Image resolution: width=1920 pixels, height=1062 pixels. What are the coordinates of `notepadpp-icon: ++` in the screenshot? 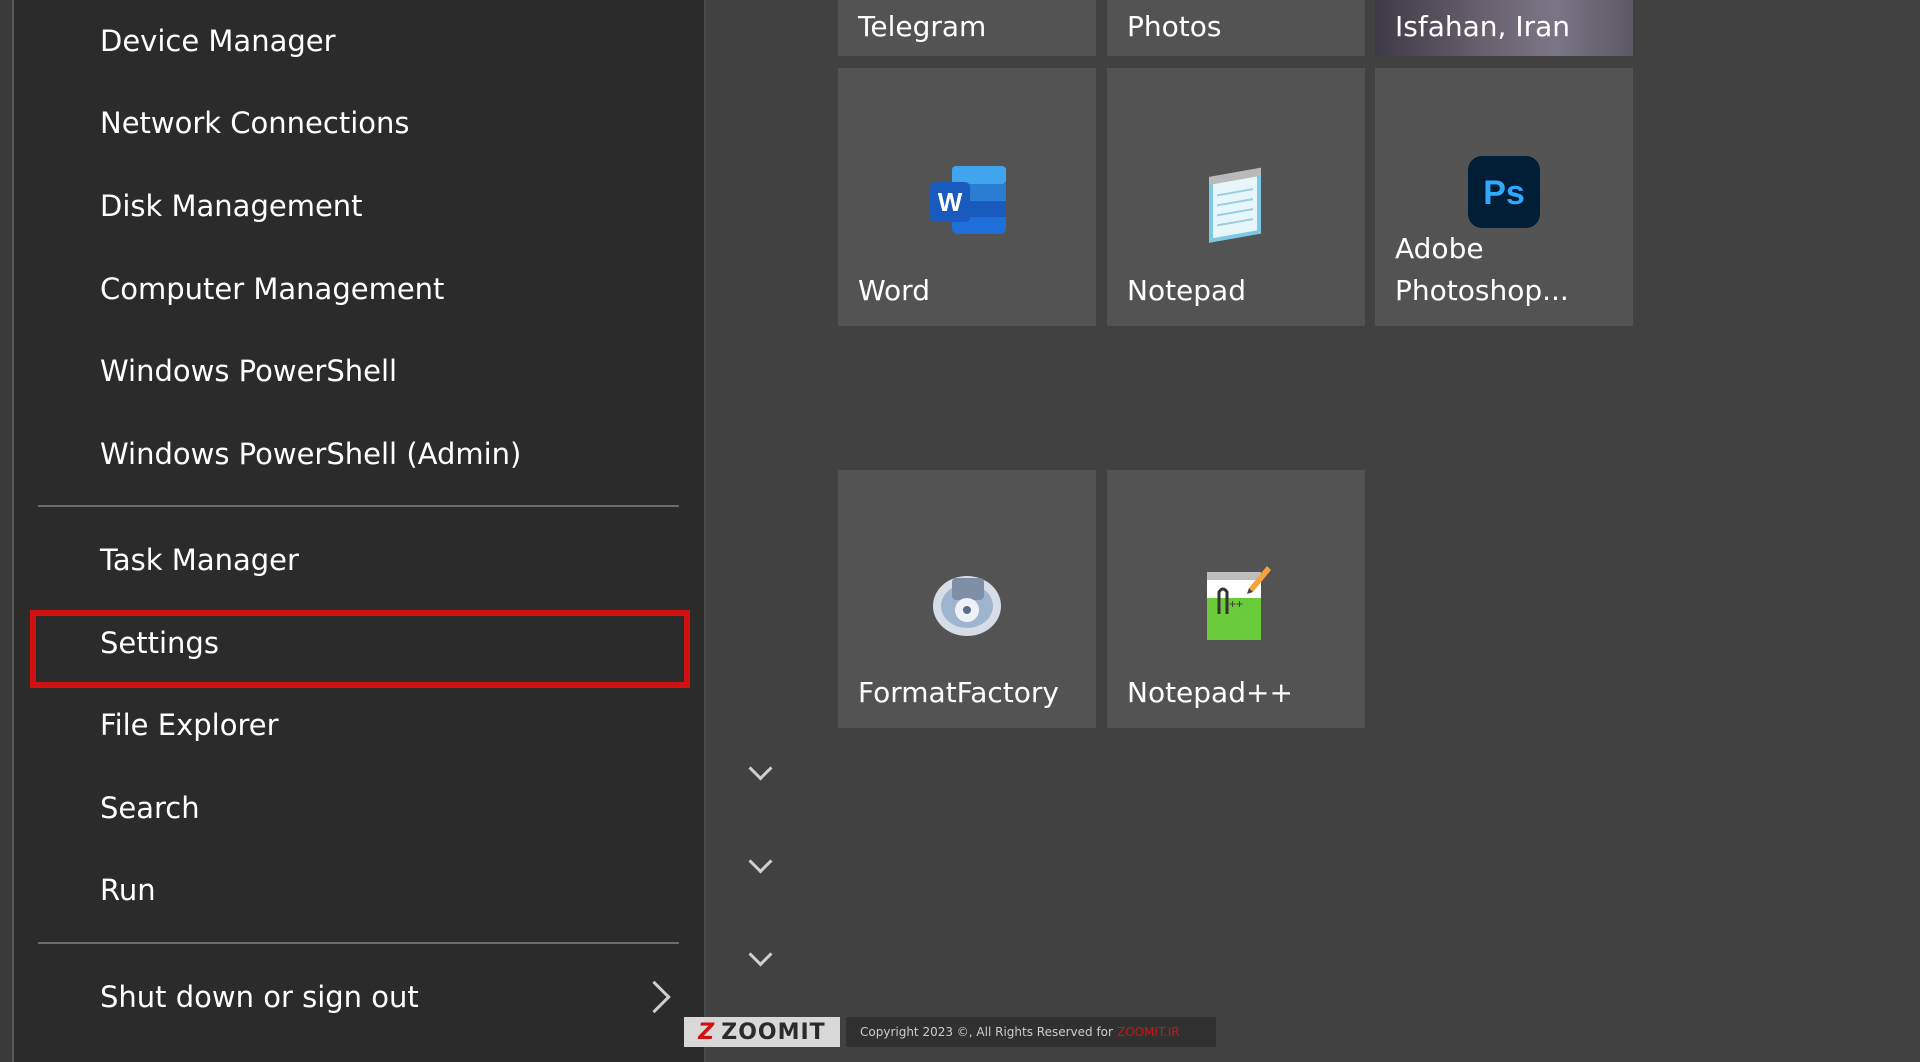 It's located at (1239, 603).